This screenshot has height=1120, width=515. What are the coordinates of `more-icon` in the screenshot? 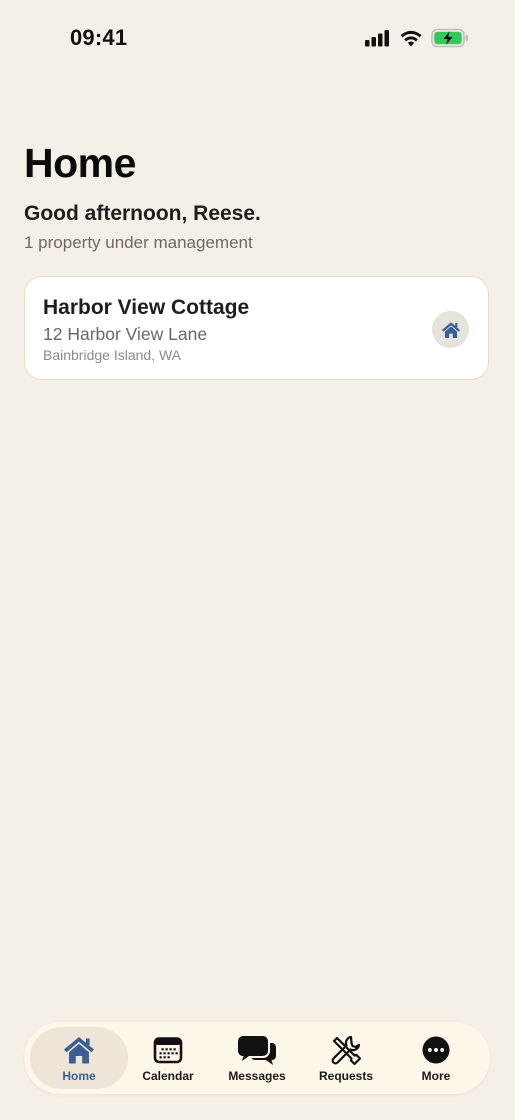 It's located at (436, 1050).